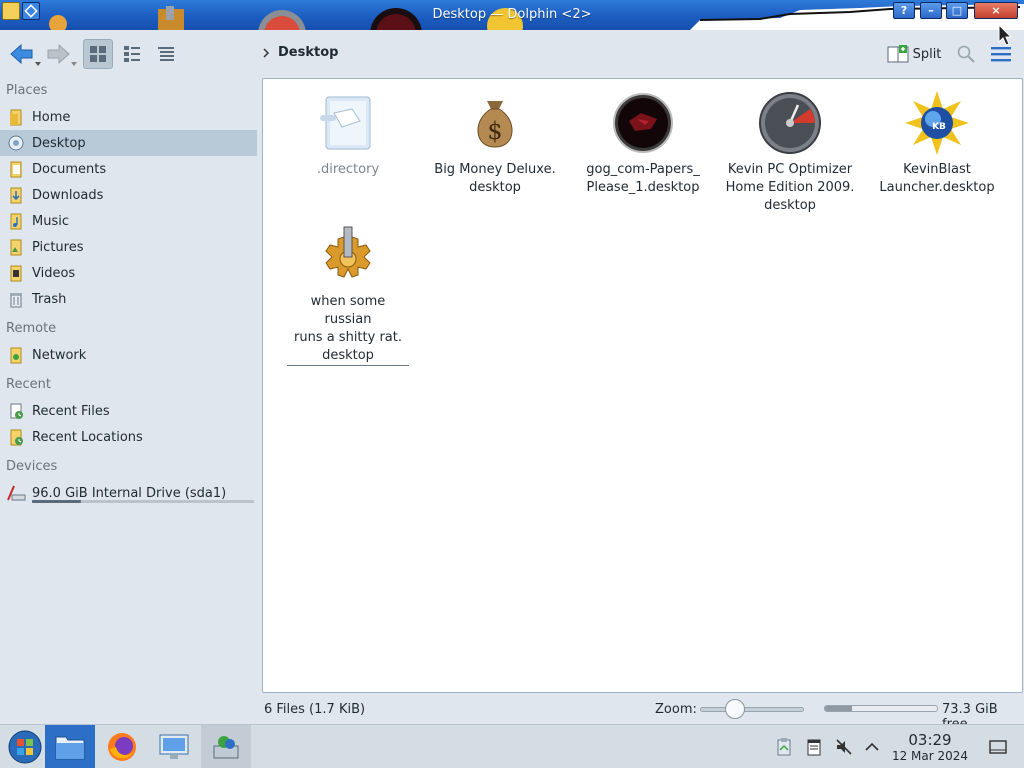  Describe the element at coordinates (898, 54) in the screenshot. I see `split-view-icon` at that location.